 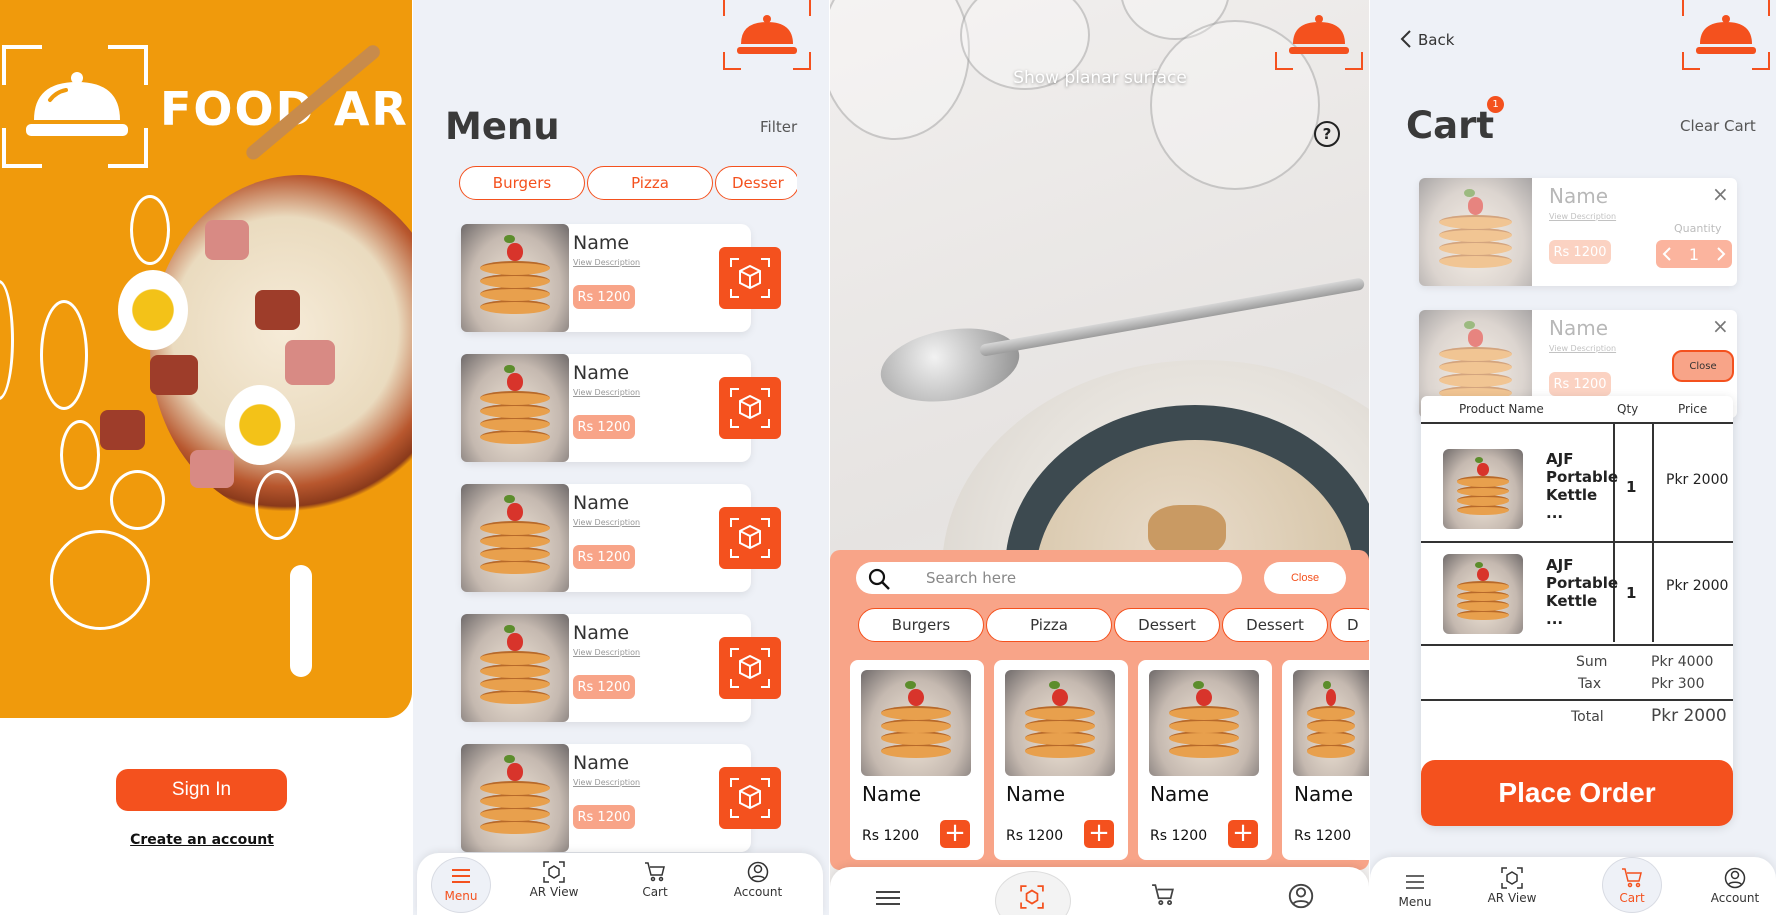 What do you see at coordinates (1721, 254) in the screenshot?
I see `chevron-right-icon` at bounding box center [1721, 254].